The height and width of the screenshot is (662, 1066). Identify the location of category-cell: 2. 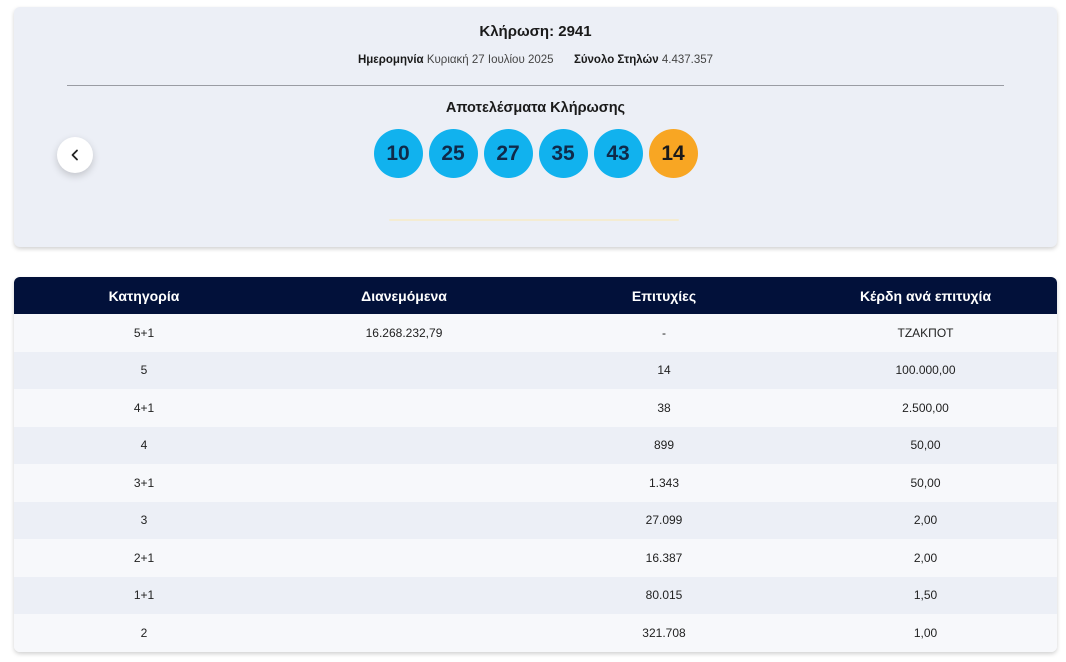
(144, 632).